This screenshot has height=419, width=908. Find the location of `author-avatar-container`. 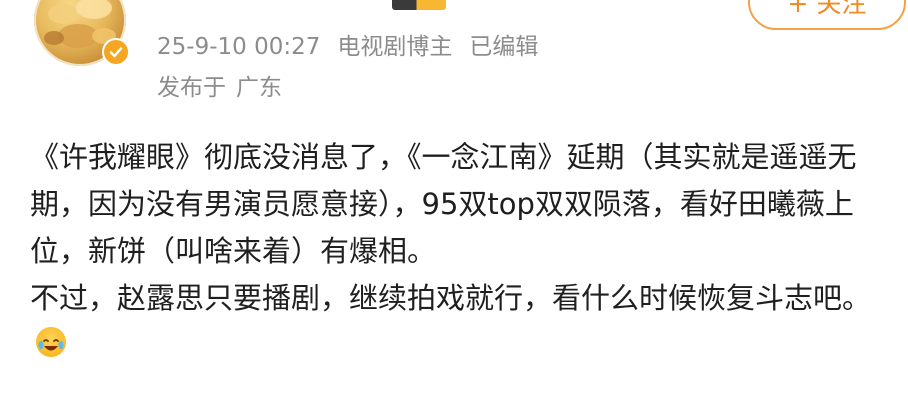

author-avatar-container is located at coordinates (82, 35).